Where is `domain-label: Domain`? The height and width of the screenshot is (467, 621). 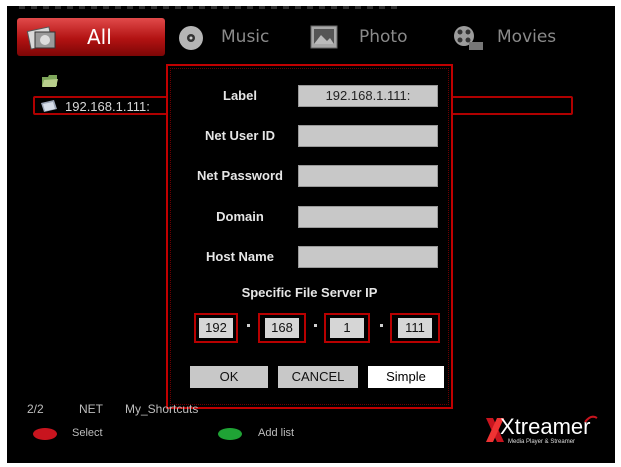 domain-label: Domain is located at coordinates (240, 216).